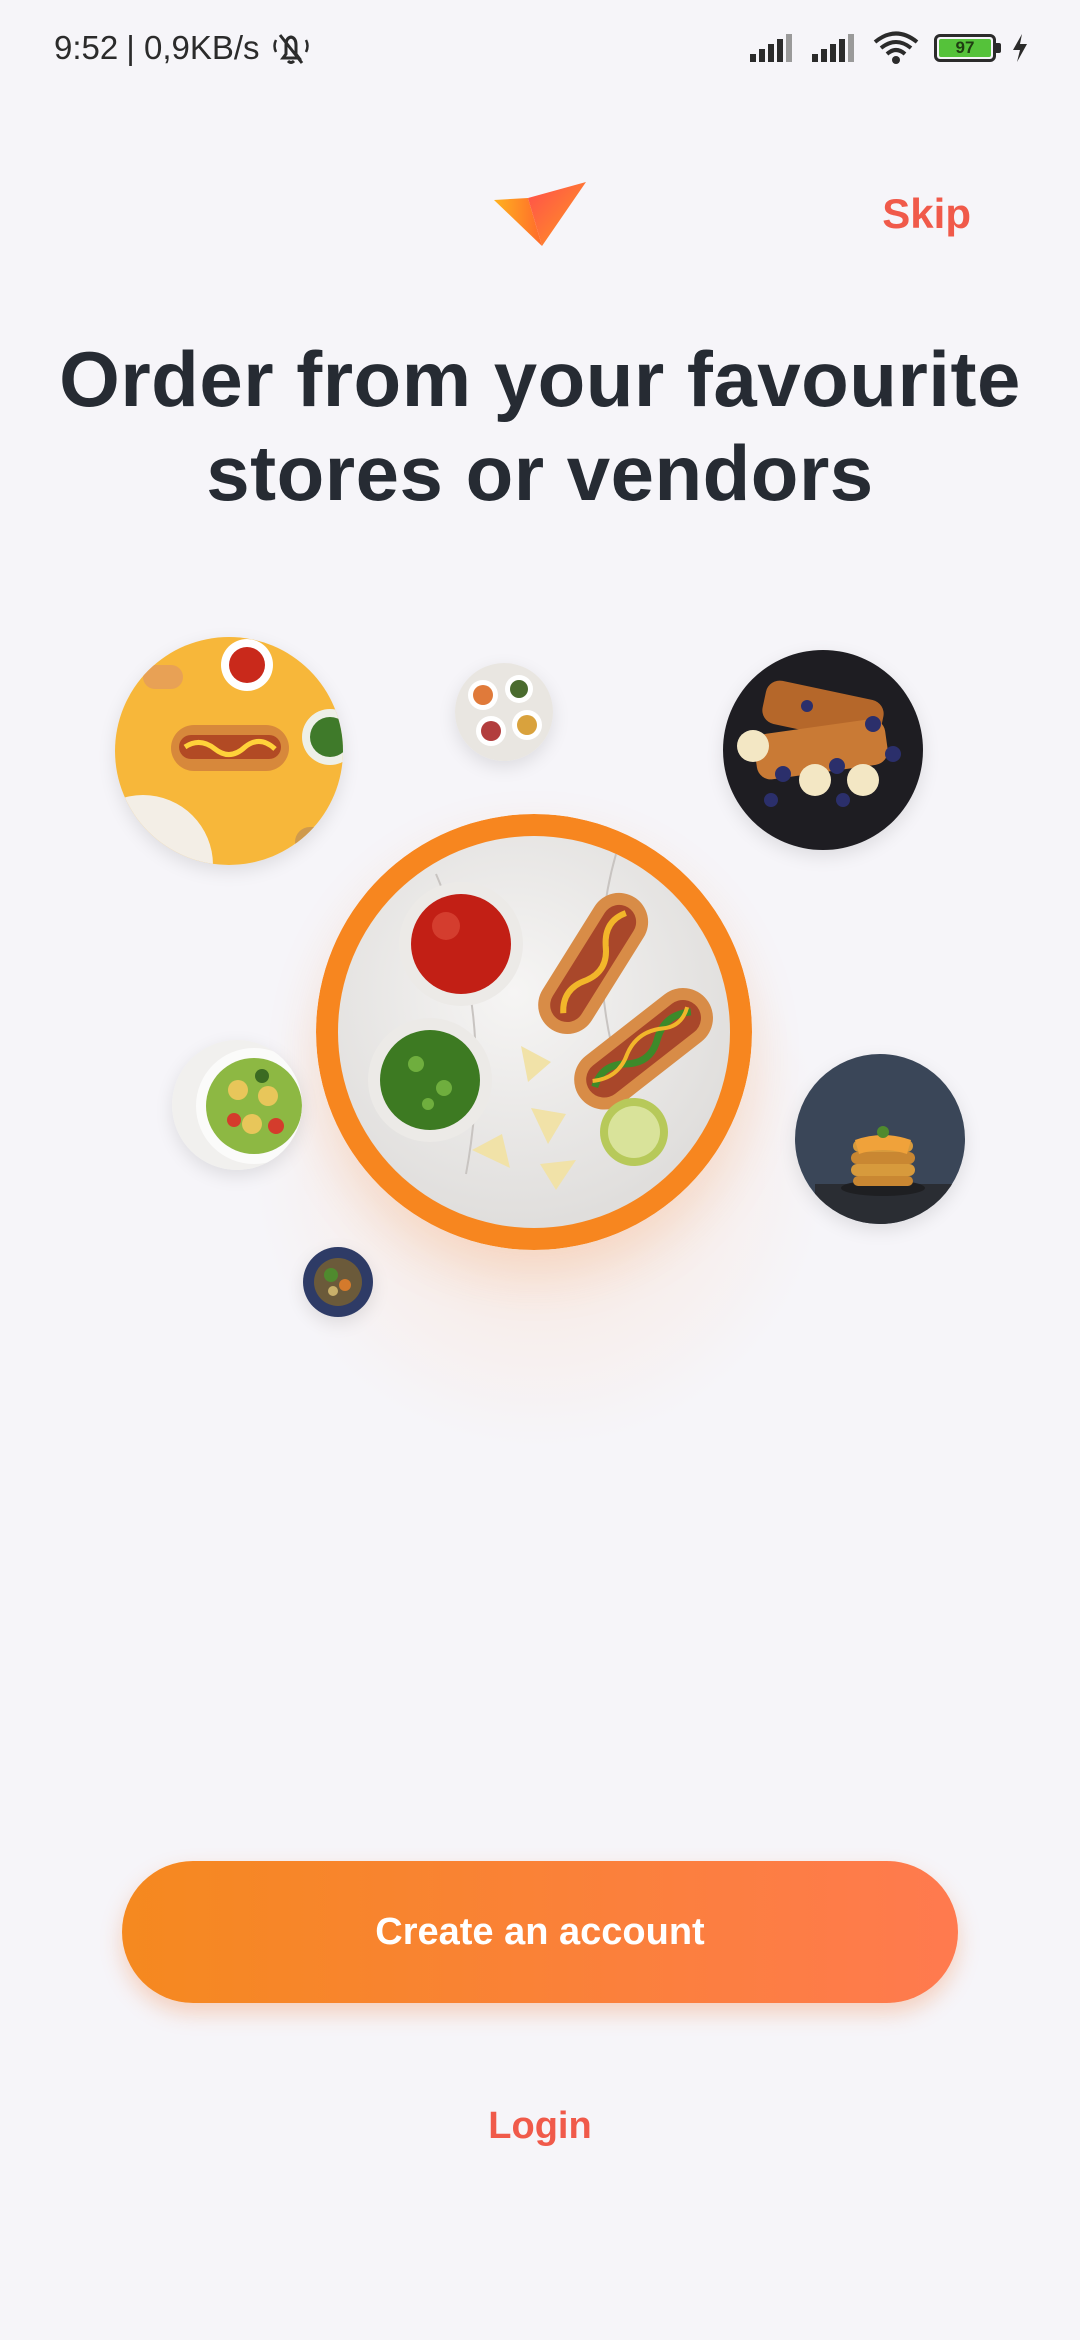 This screenshot has height=2340, width=1080. I want to click on mute-icon, so click(290, 49).